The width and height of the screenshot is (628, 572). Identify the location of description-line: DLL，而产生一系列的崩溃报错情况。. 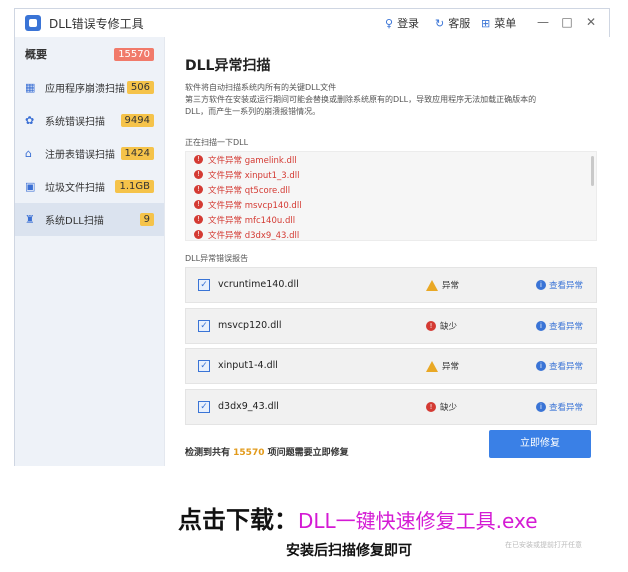
(253, 111).